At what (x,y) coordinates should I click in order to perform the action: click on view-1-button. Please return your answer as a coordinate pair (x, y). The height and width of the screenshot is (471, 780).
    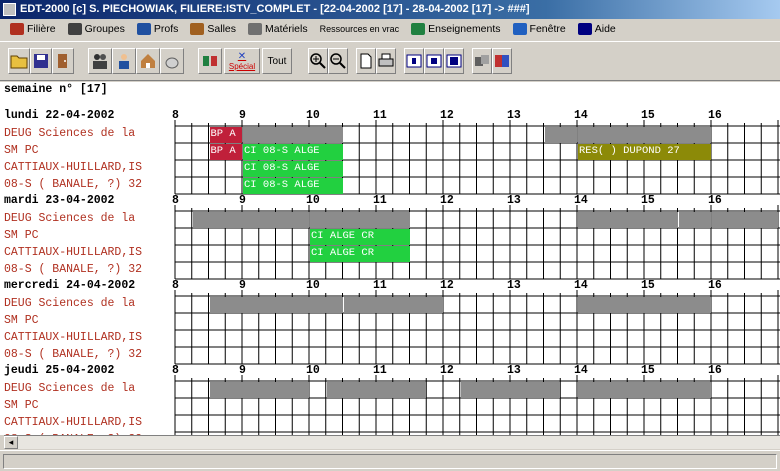
    Looking at the image, I should click on (414, 61).